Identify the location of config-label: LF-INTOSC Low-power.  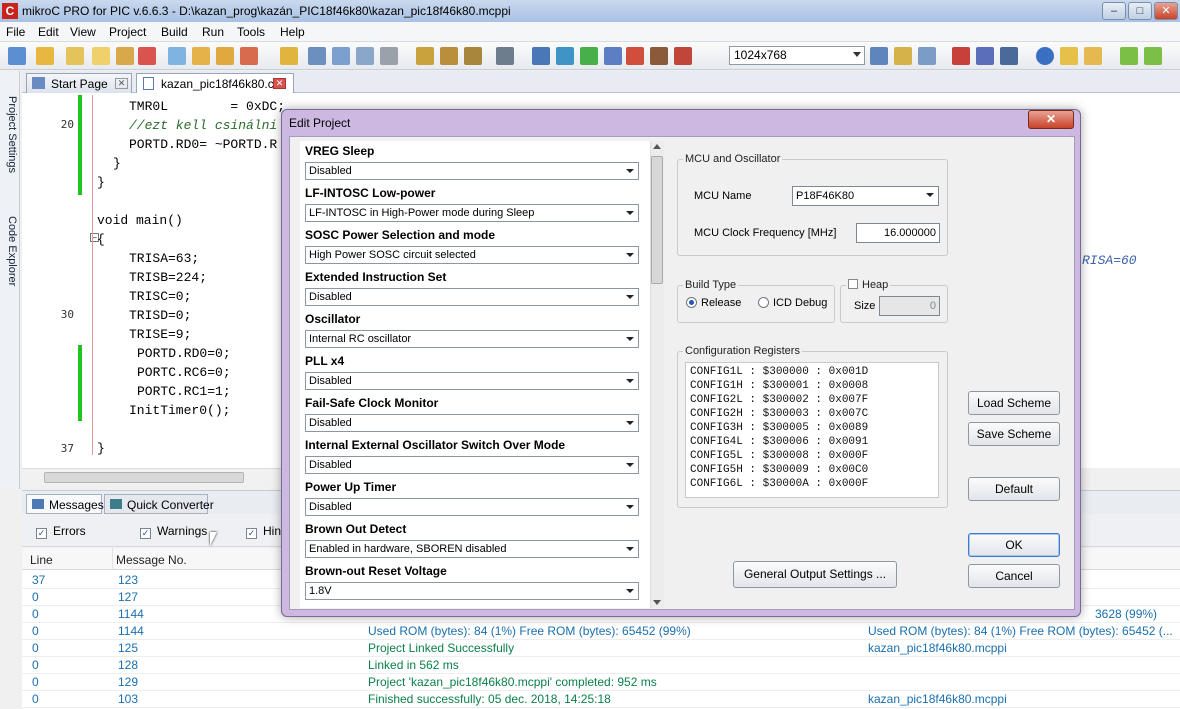
(370, 193).